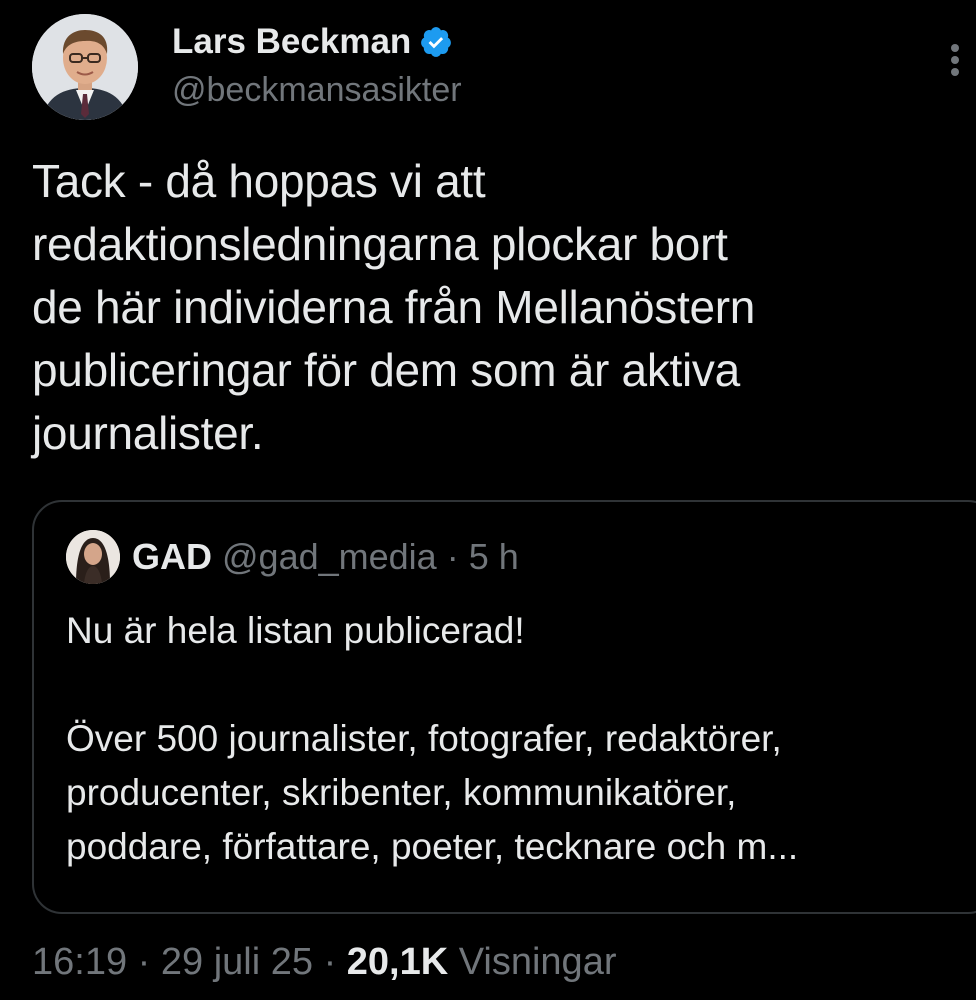 The height and width of the screenshot is (1000, 976). I want to click on quoted-author-name: GAD, so click(172, 556).